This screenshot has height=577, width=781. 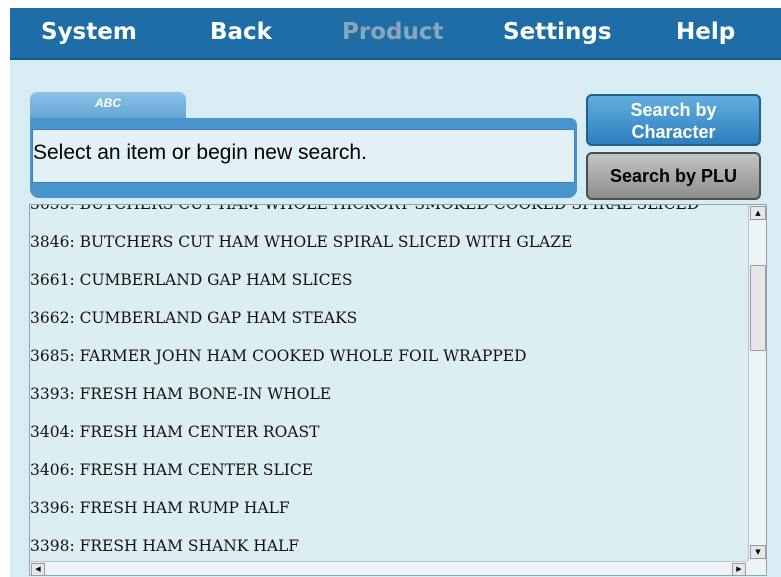 I want to click on list-item: 3404: FRESH HAM CENTER ROAST, so click(x=389, y=432).